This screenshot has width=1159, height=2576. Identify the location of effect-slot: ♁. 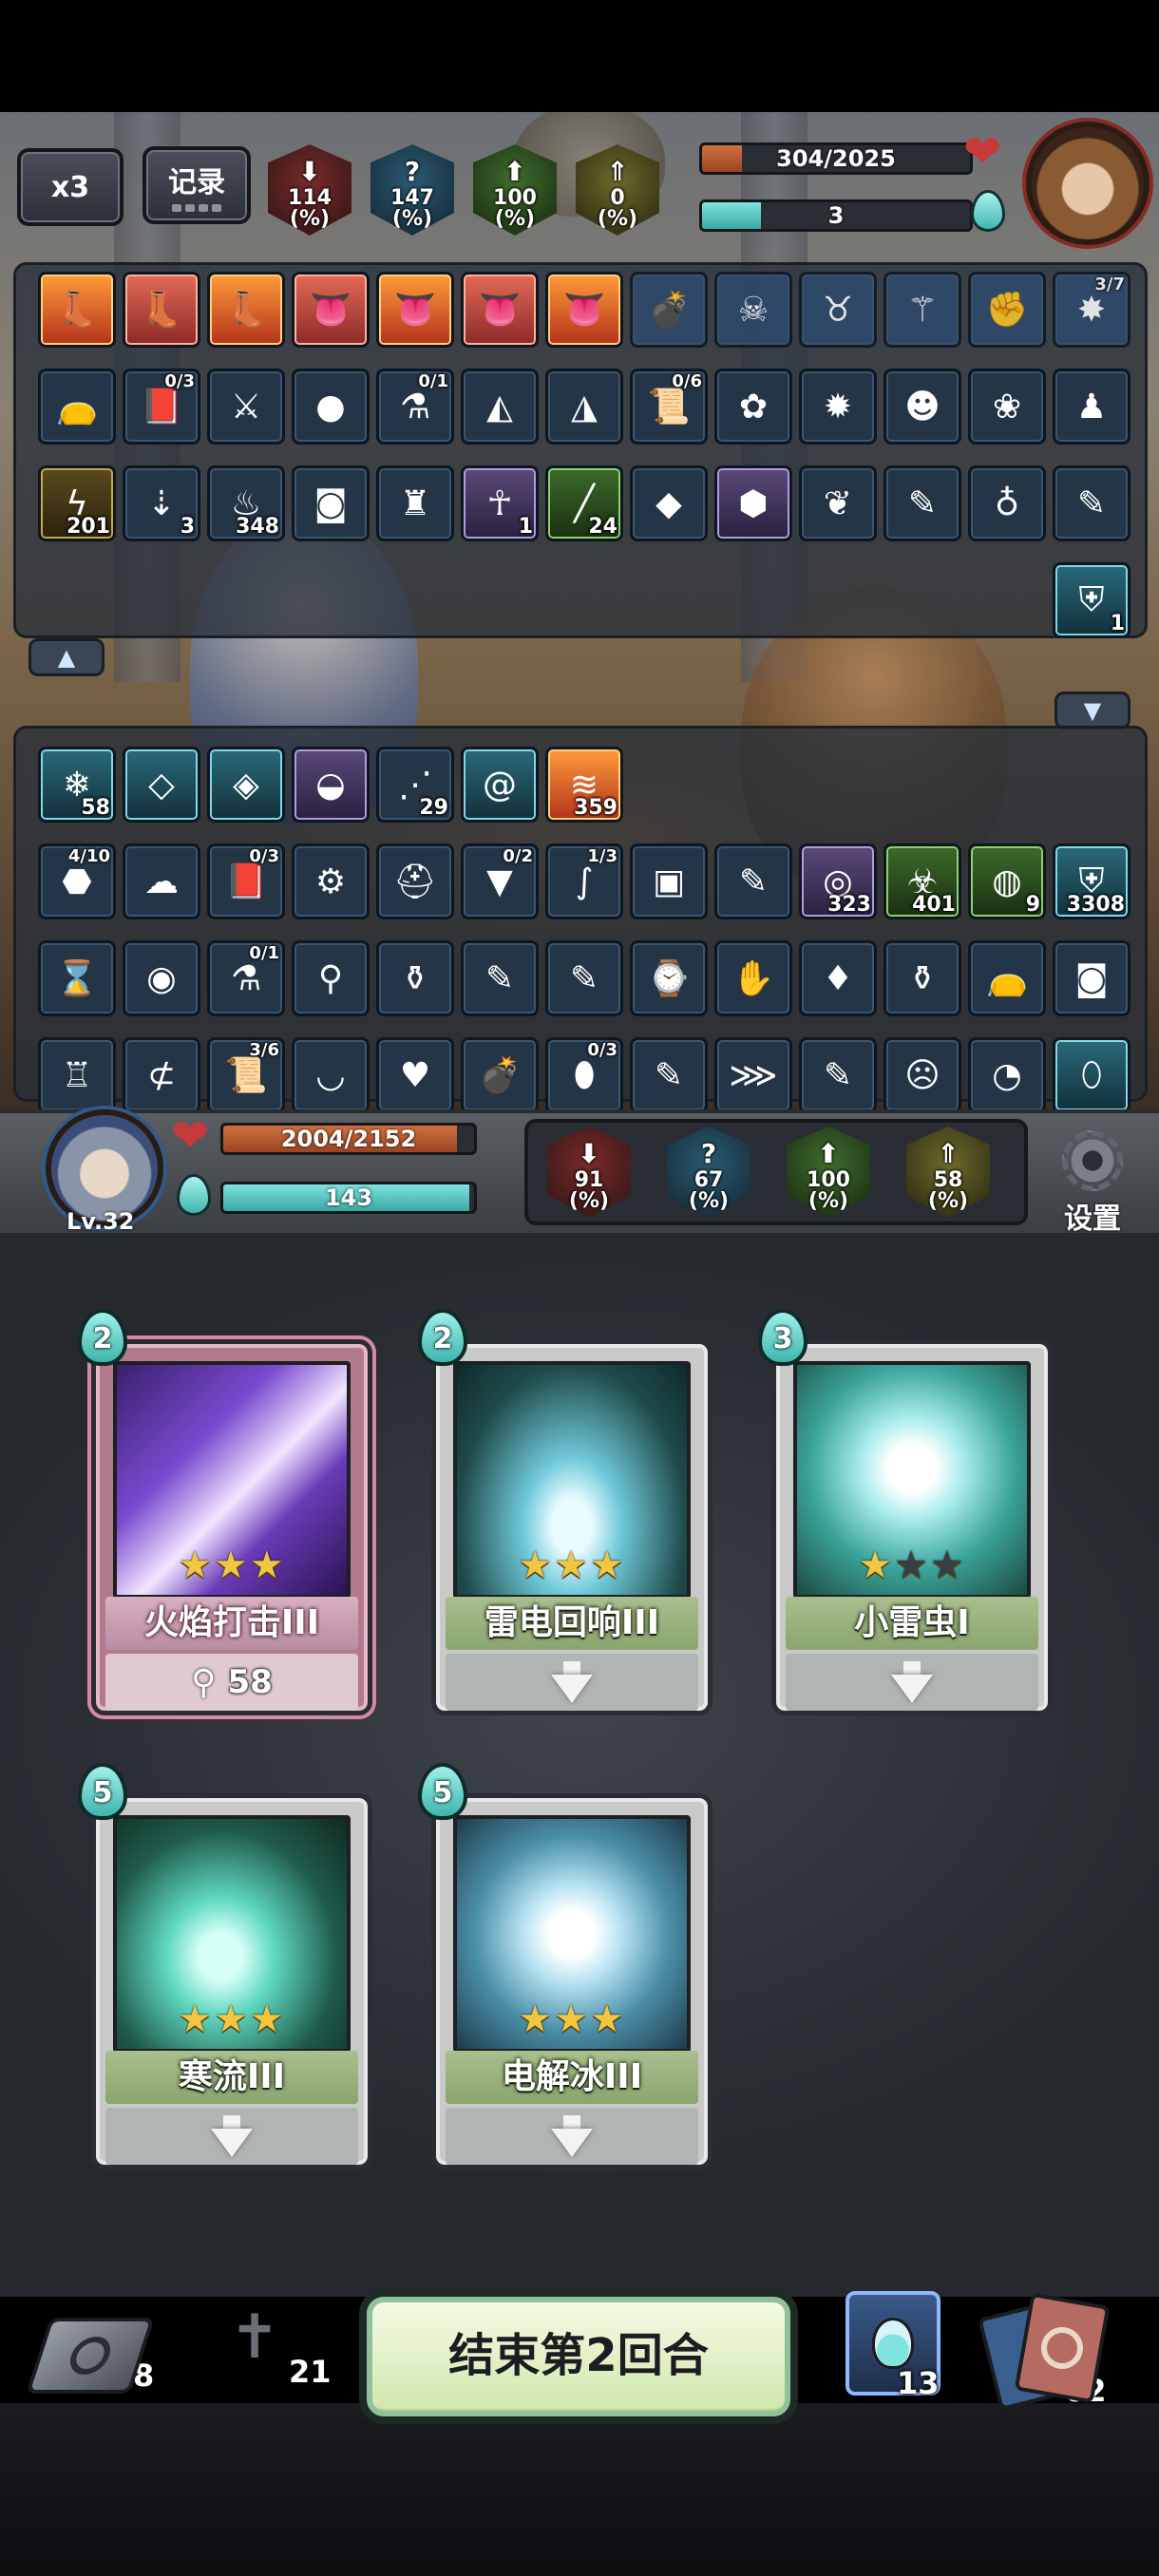
(1007, 503).